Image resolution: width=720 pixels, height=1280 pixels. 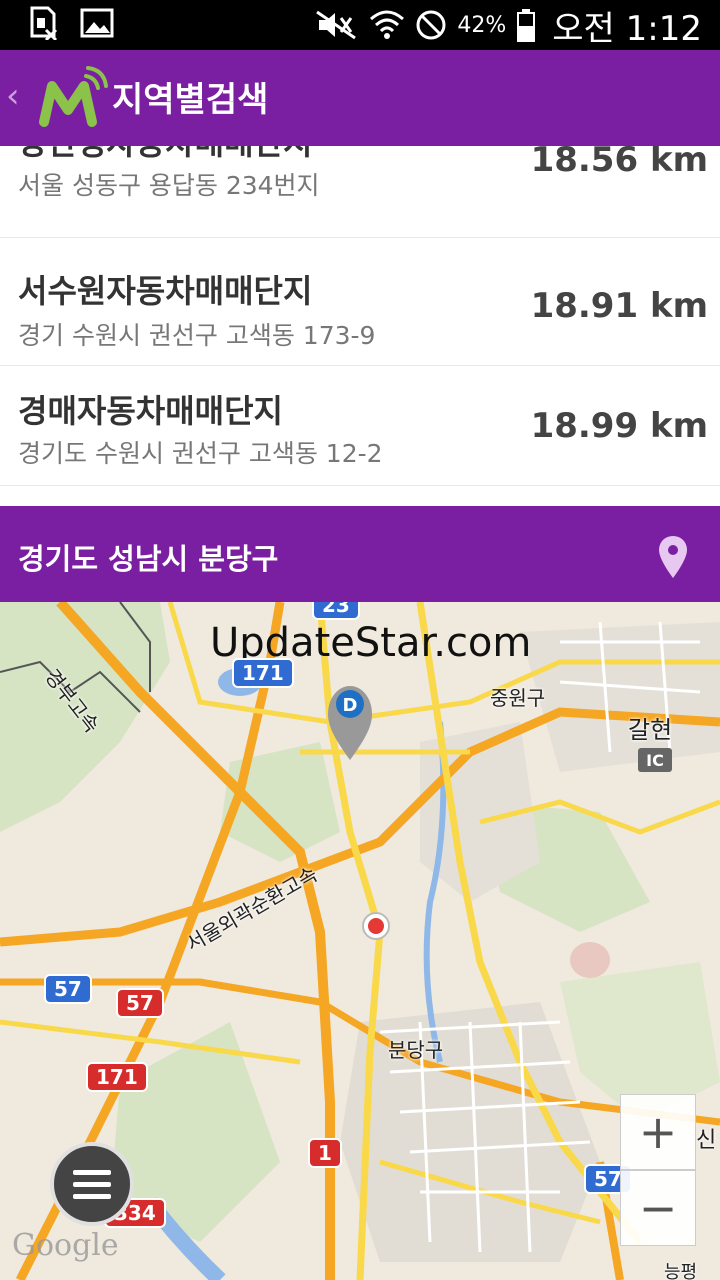 I want to click on map-label-jungwon: 중원구, so click(x=518, y=698).